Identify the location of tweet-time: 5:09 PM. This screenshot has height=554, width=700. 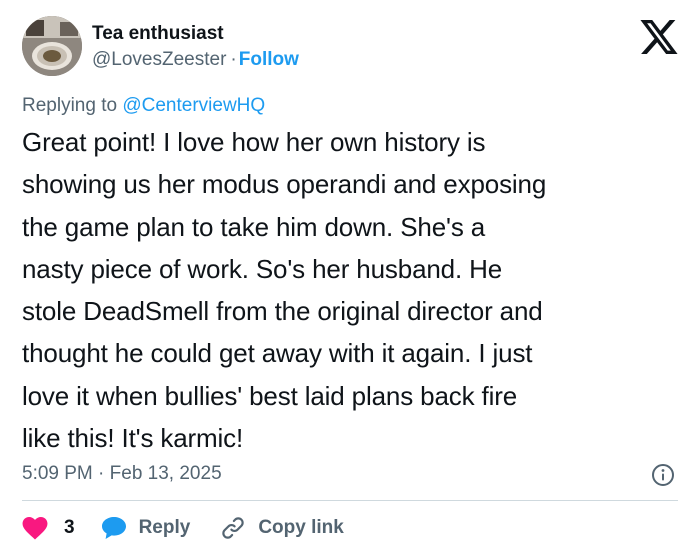
(57, 473).